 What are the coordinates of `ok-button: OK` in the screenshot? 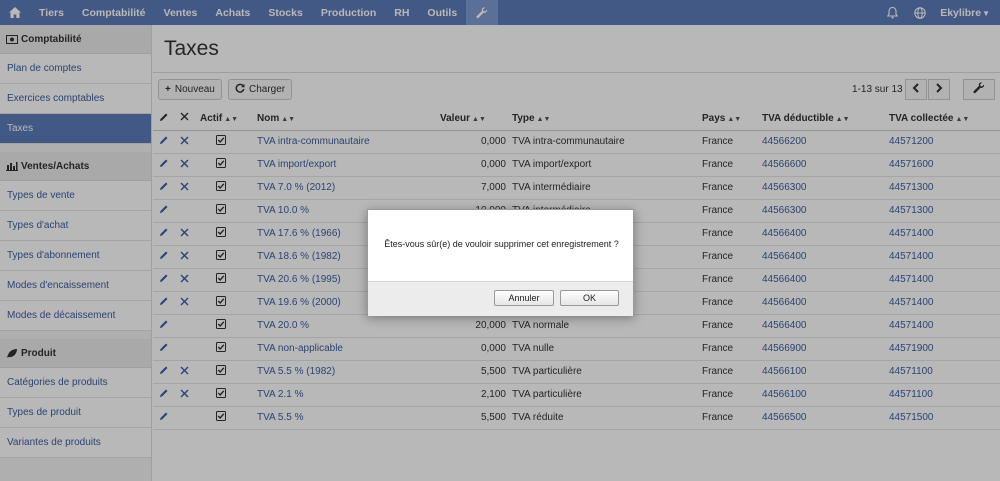 It's located at (589, 298).